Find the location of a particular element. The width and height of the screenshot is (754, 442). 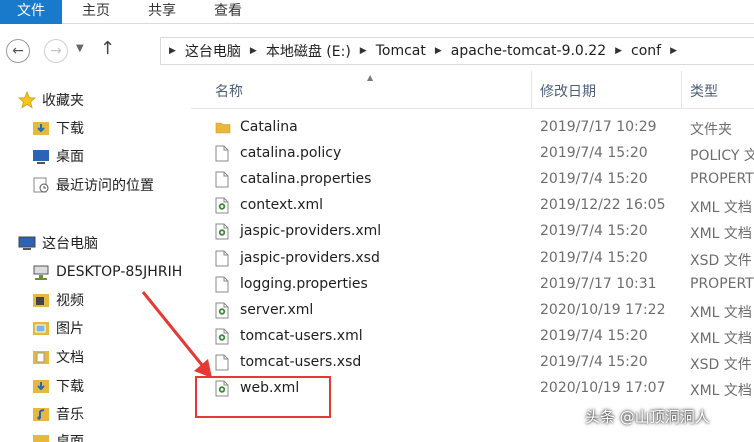

nav-downloads-pc: 下载 is located at coordinates (58, 386).